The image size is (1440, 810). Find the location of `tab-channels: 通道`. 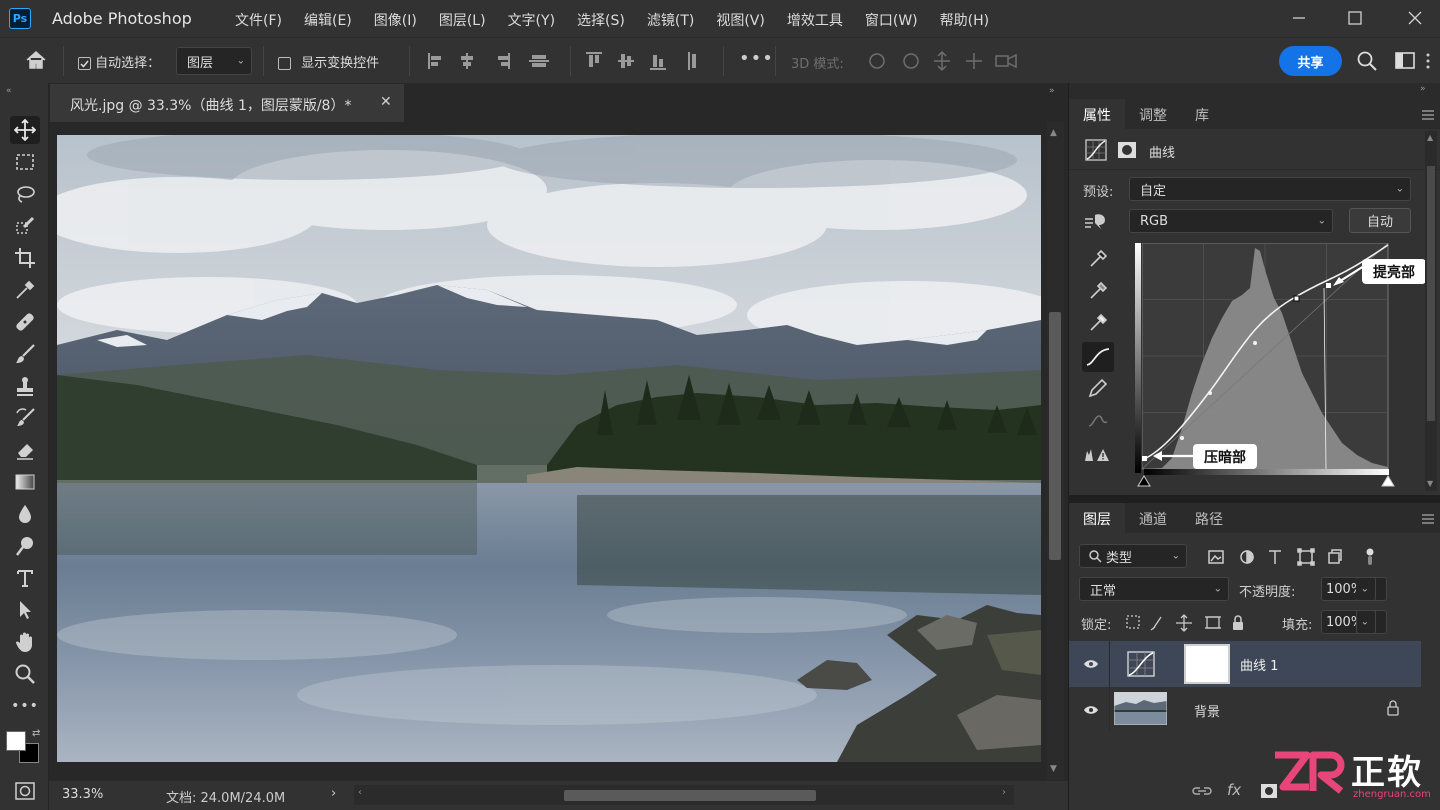

tab-channels: 通道 is located at coordinates (1153, 518).